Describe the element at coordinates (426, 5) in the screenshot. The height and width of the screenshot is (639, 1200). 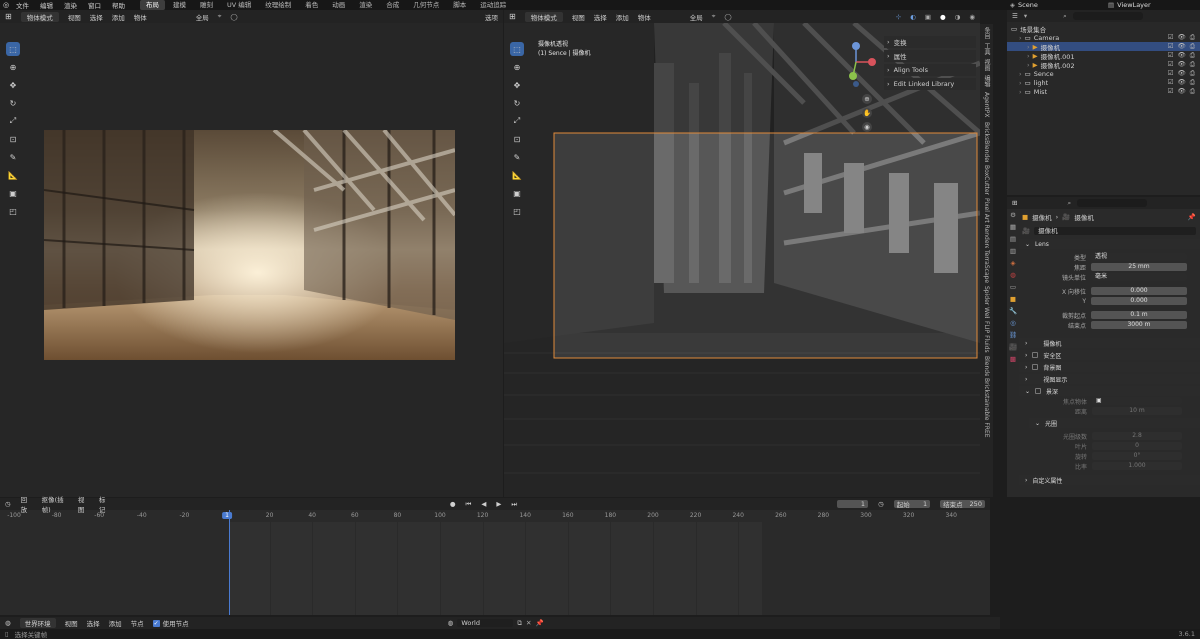
I see `tab-geometry-nodes: 几何节点` at that location.